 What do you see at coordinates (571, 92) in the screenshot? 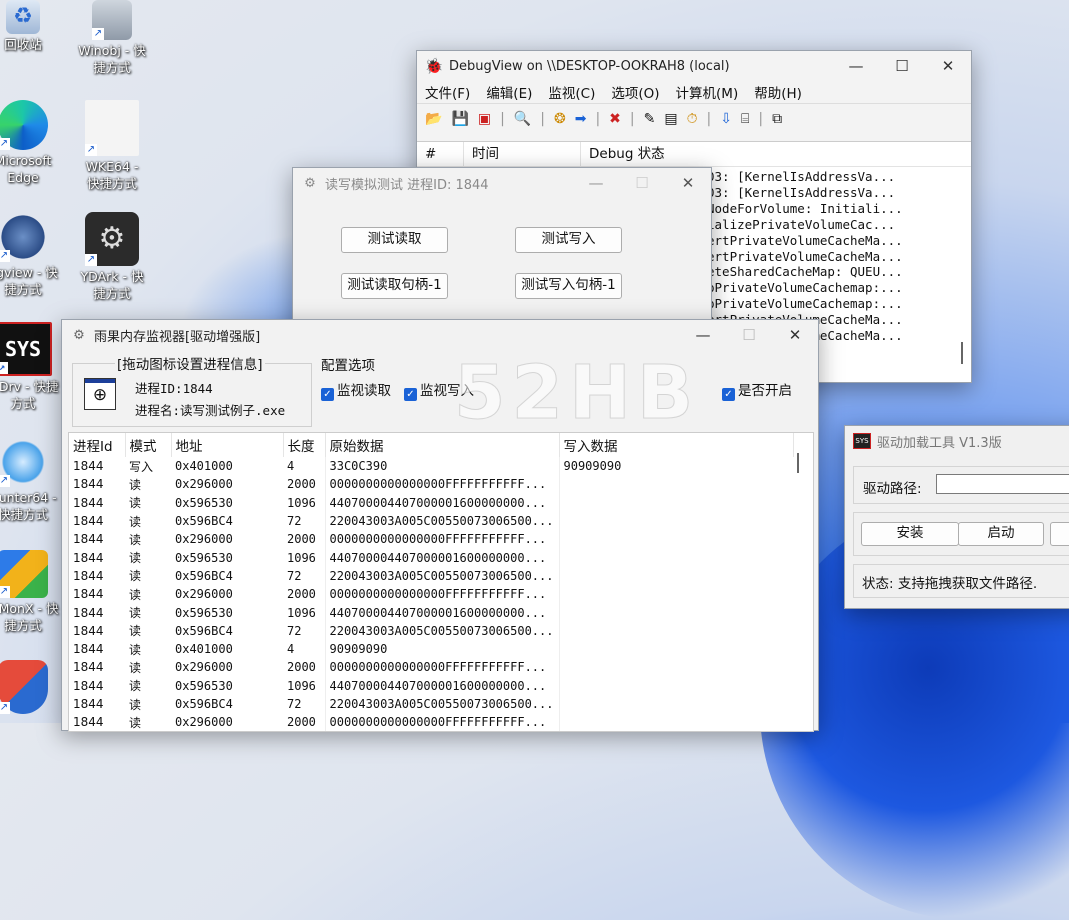
I see `menu-capture: 监视(C)` at bounding box center [571, 92].